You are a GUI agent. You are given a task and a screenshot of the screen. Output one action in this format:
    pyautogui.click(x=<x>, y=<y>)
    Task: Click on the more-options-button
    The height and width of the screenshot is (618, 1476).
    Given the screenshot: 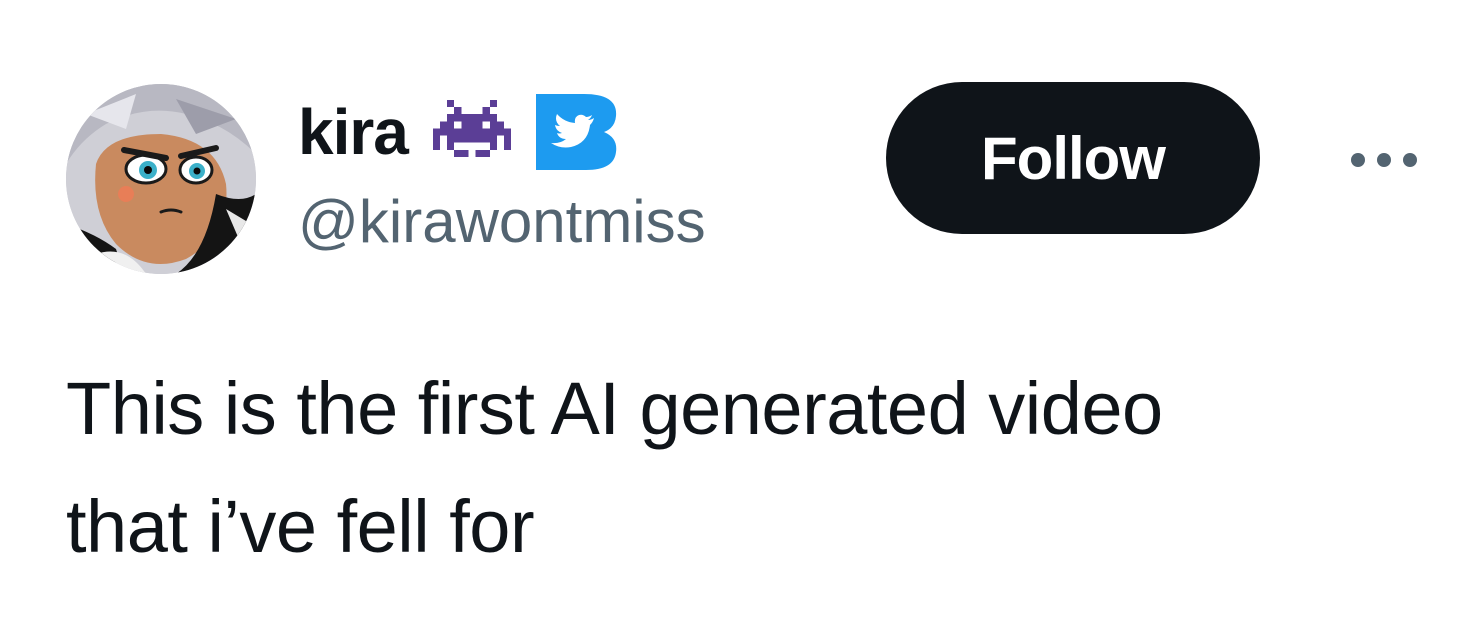 What is the action you would take?
    pyautogui.click(x=1384, y=160)
    